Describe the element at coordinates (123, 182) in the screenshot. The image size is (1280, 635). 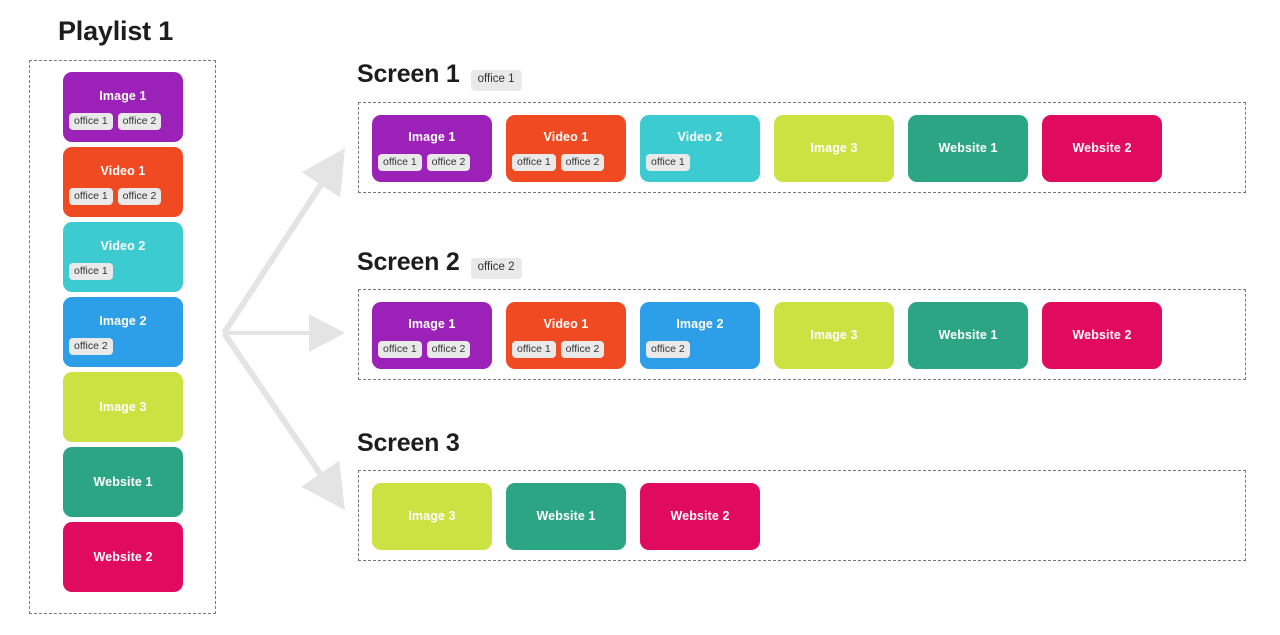
I see `playlist-card: Video 1 office 1 office 2` at that location.